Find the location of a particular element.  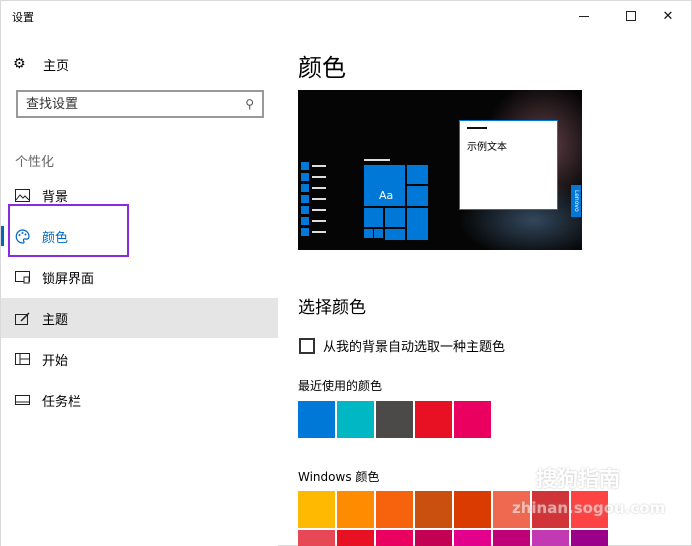

auto-pick-accent-option: 从我的背景自动选取一种主题色 is located at coordinates (402, 345).